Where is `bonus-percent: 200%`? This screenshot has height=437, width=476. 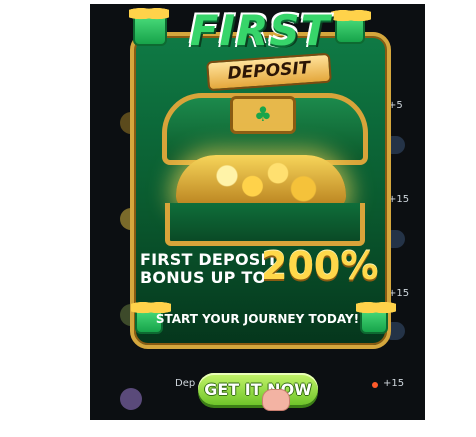
bonus-percent: 200% is located at coordinates (320, 266).